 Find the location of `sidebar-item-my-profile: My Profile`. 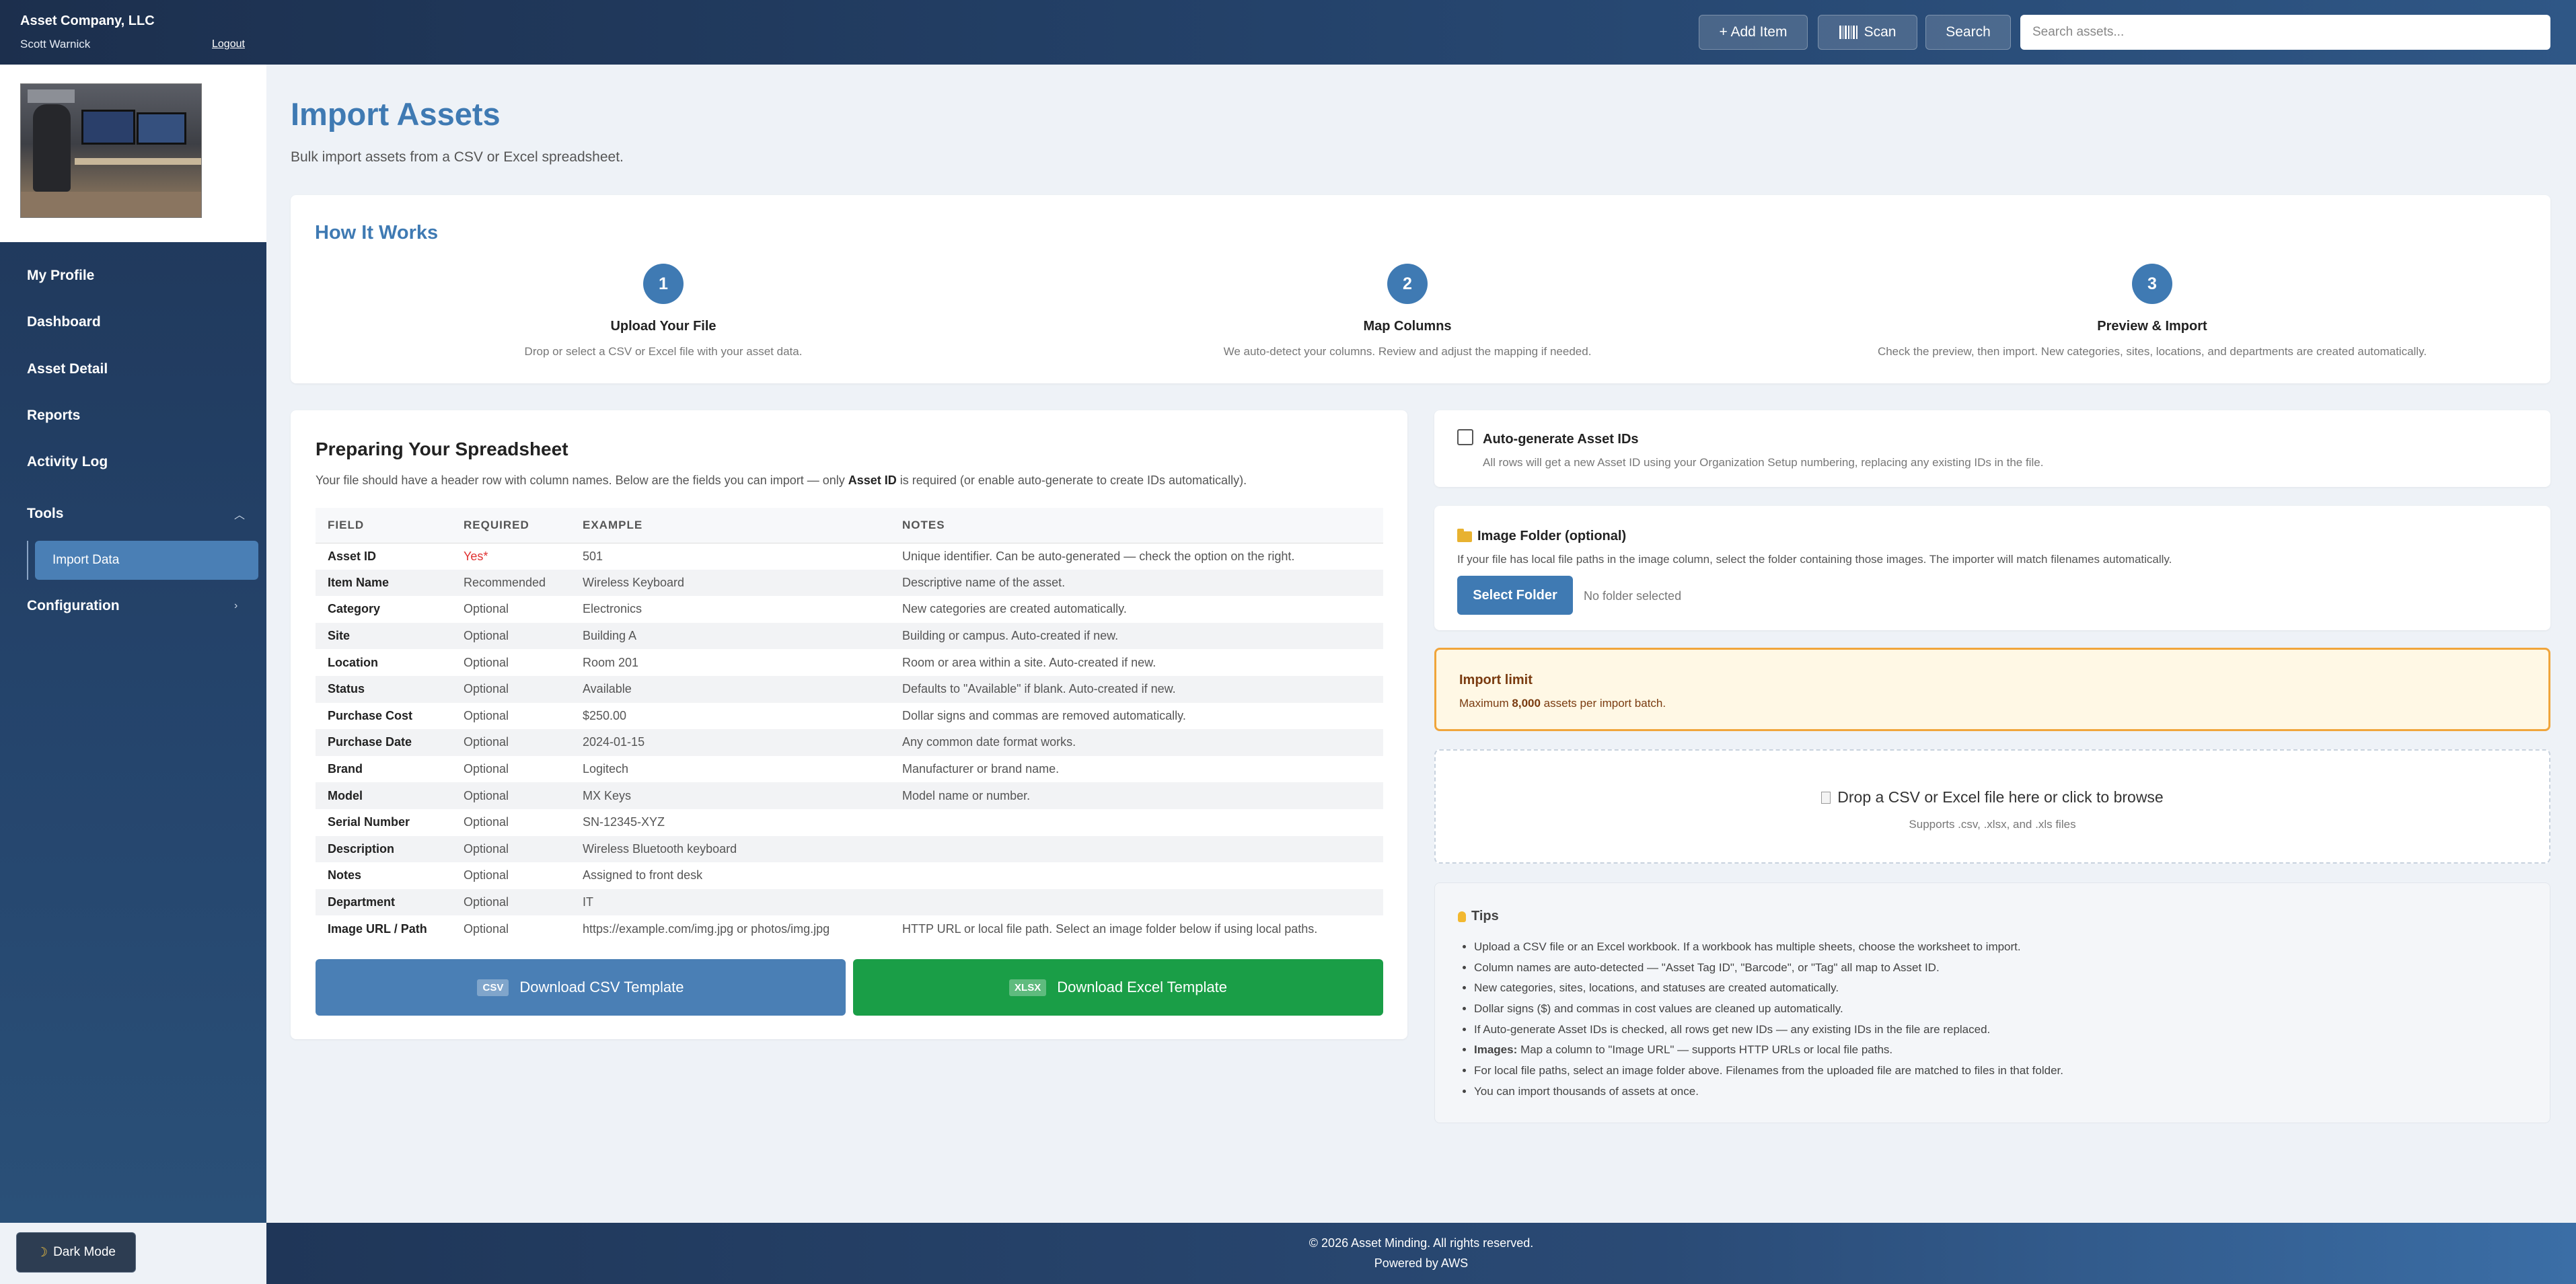

sidebar-item-my-profile: My Profile is located at coordinates (61, 276).